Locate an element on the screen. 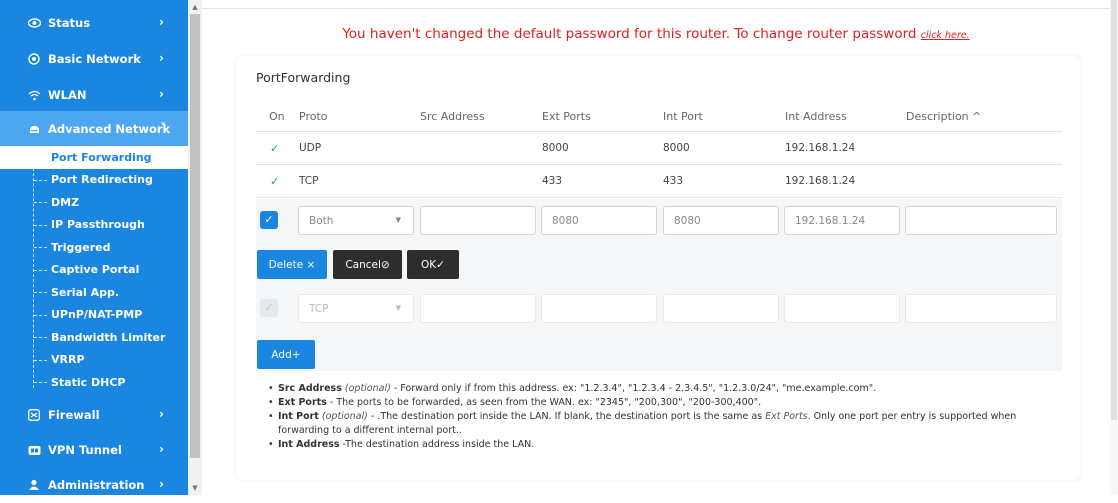 This screenshot has width=1118, height=503. sidebar-subitem-triggered: Triggered is located at coordinates (94, 247).